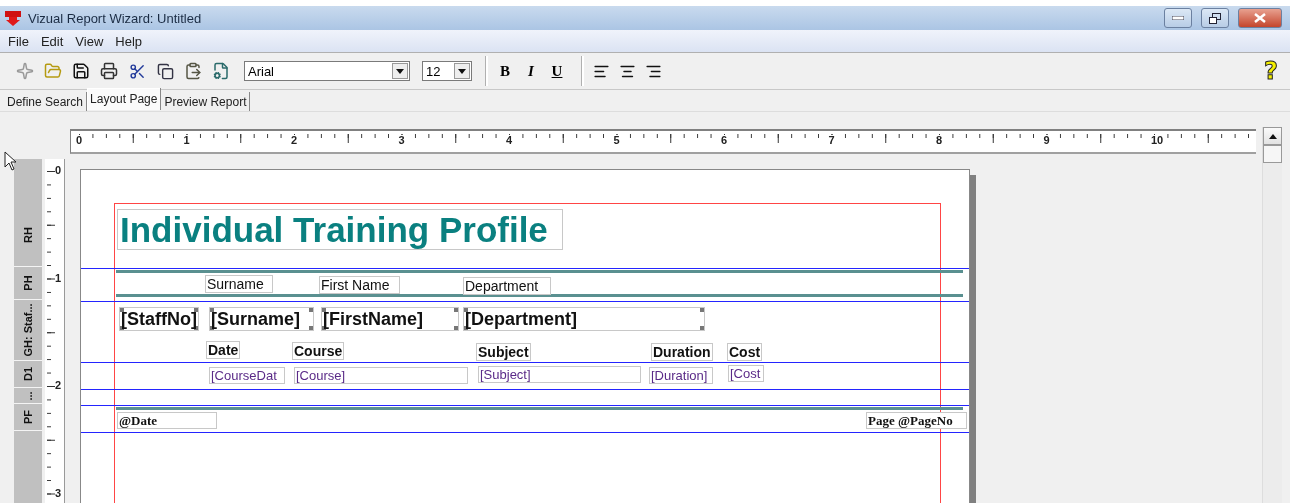 Image resolution: width=1290 pixels, height=503 pixels. What do you see at coordinates (682, 352) in the screenshot?
I see `column-heading: Duration` at bounding box center [682, 352].